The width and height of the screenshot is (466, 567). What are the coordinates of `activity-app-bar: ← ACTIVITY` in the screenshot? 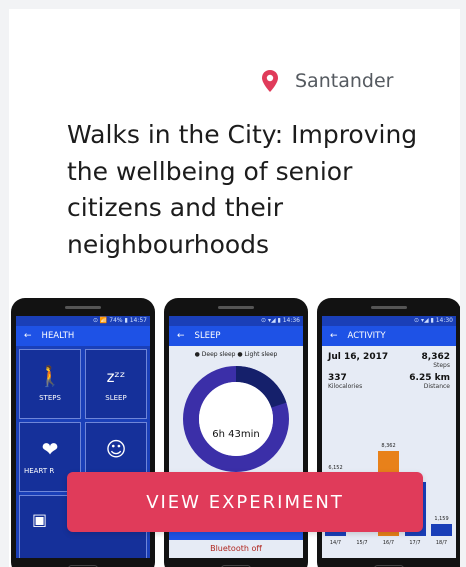 It's located at (389, 336).